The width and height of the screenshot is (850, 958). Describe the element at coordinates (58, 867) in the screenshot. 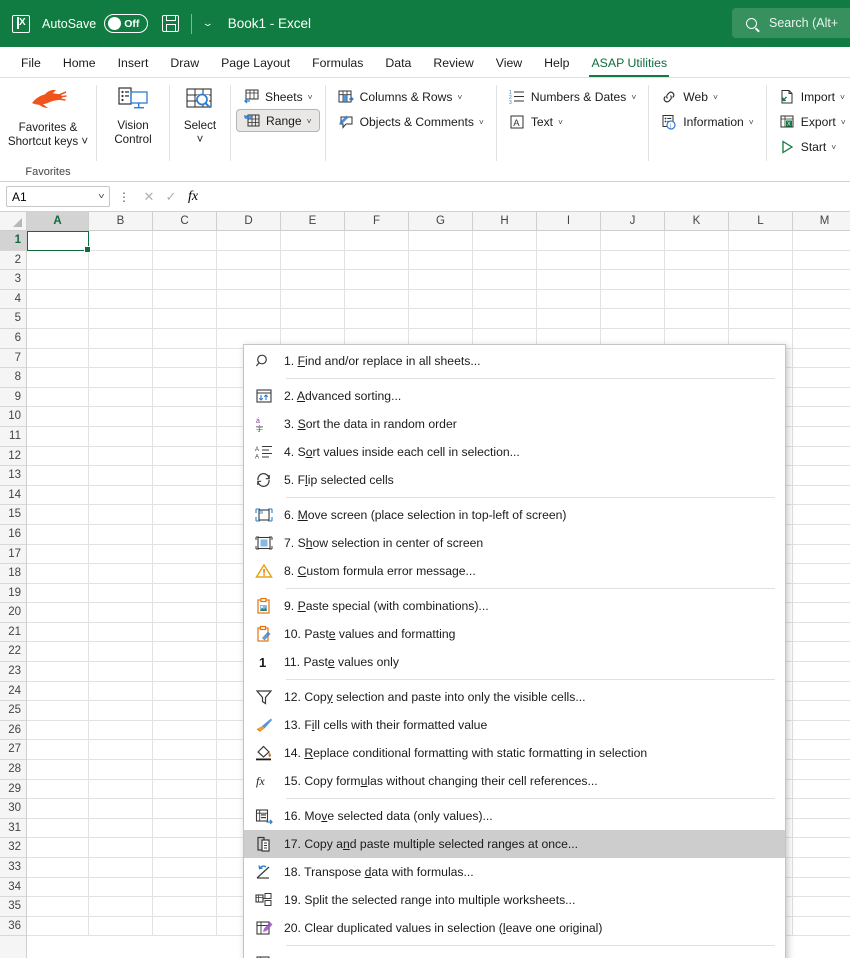

I see `cell-A33` at that location.